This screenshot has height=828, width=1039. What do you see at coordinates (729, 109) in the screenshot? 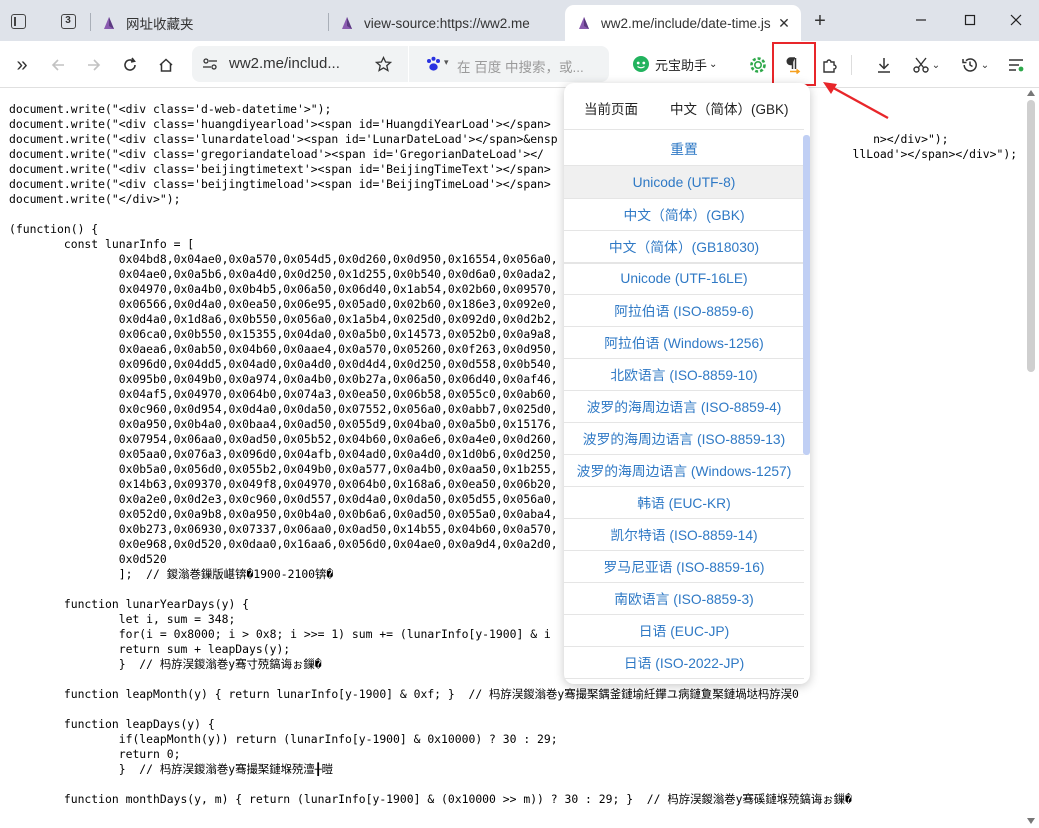
I see `current-encoding-label: 中文（简体）(GBK)` at bounding box center [729, 109].